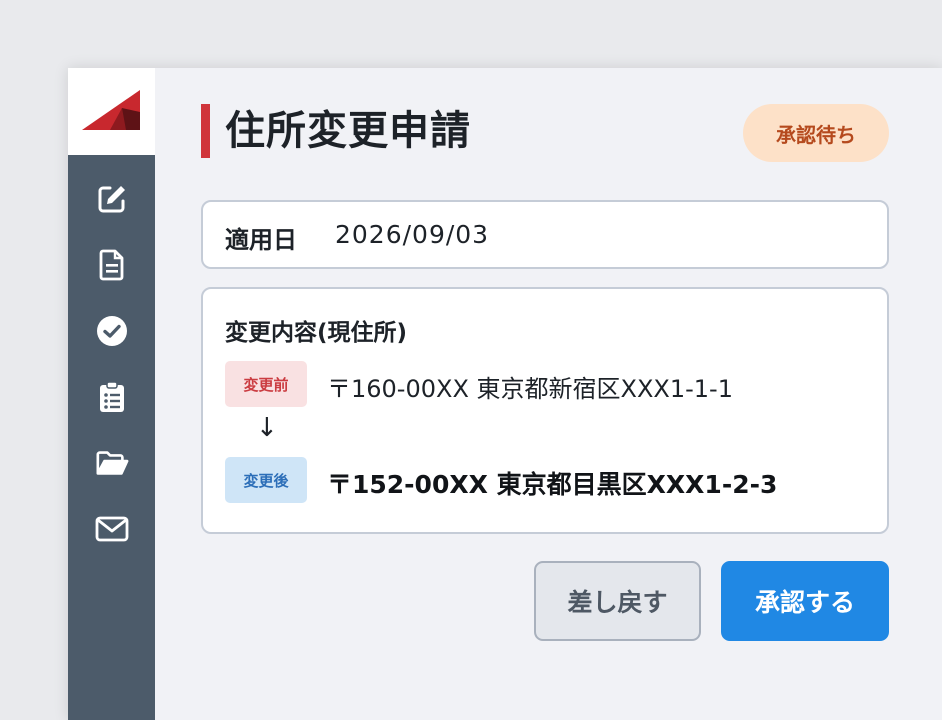  Describe the element at coordinates (112, 529) in the screenshot. I see `mail-icon` at that location.